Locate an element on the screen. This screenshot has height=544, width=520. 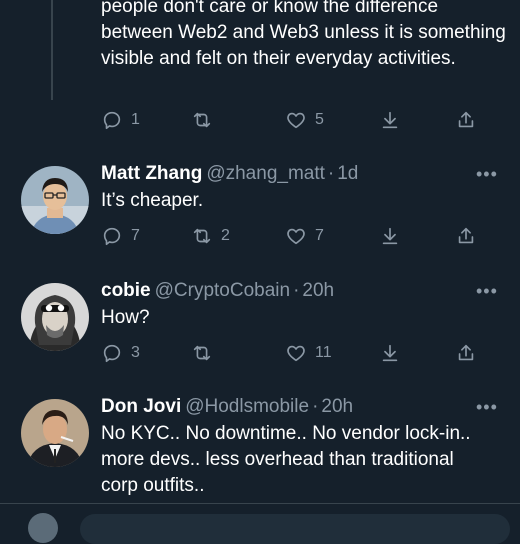
retweet-button: 2 is located at coordinates (210, 236).